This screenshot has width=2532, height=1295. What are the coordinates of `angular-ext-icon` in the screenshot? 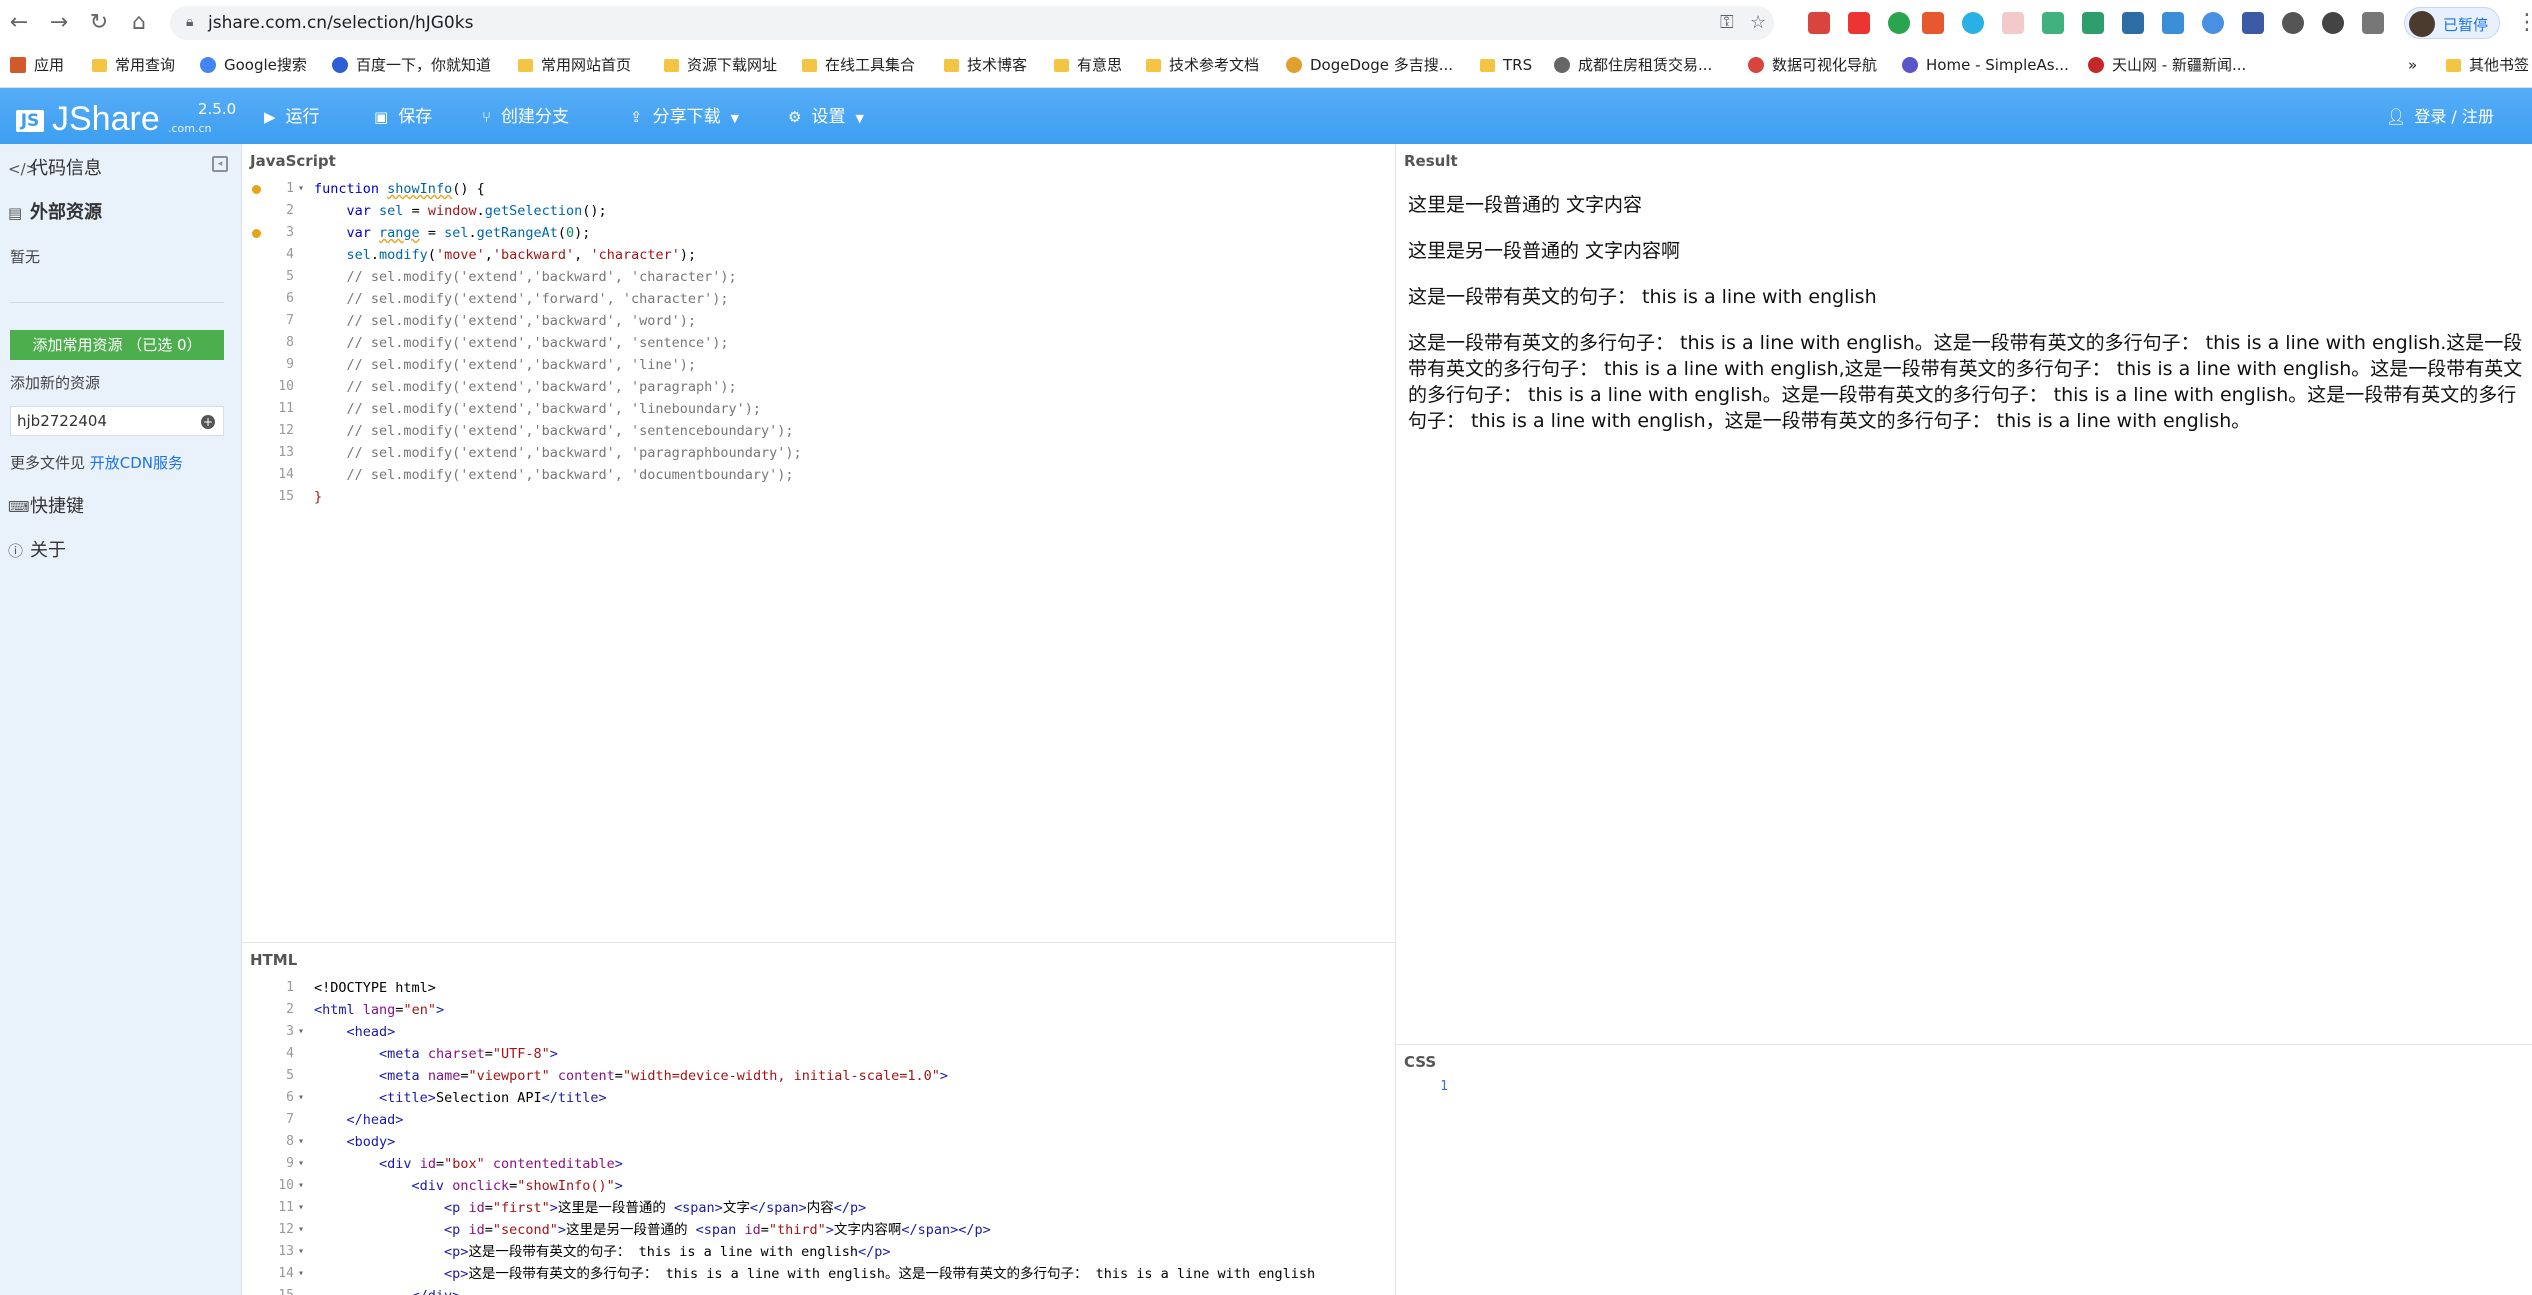 It's located at (1819, 23).